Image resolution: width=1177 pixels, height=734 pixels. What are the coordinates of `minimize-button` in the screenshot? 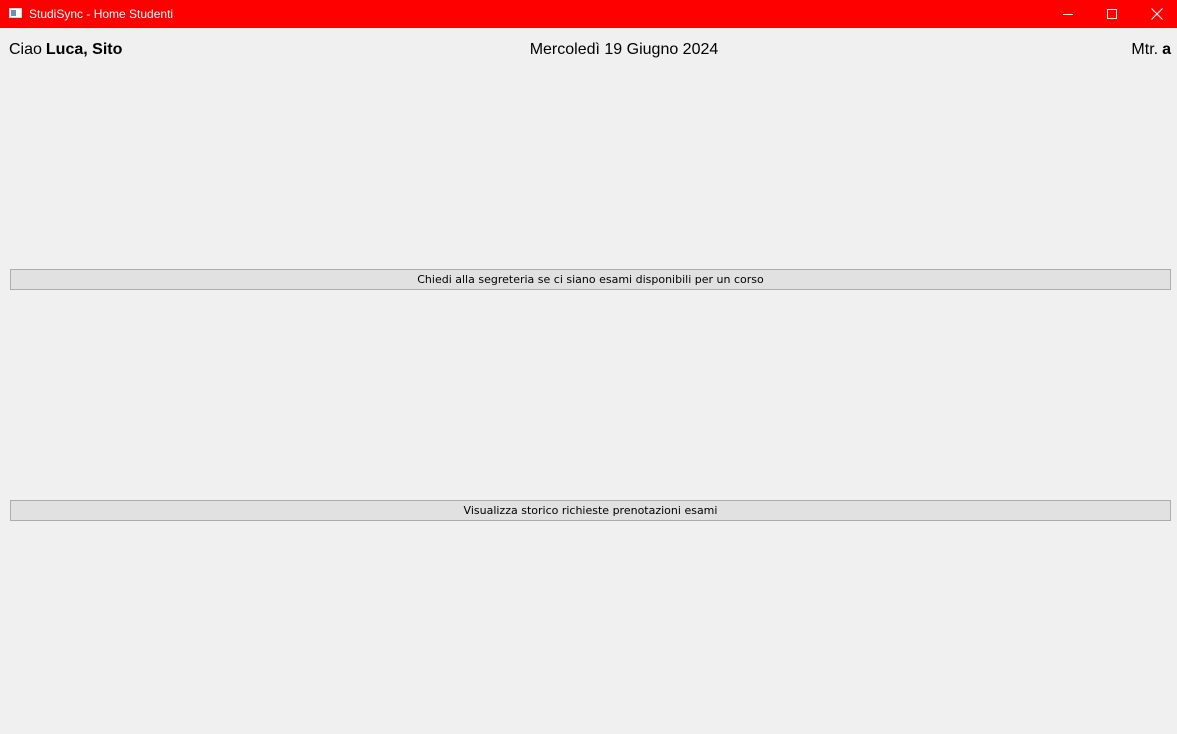 It's located at (1068, 14).